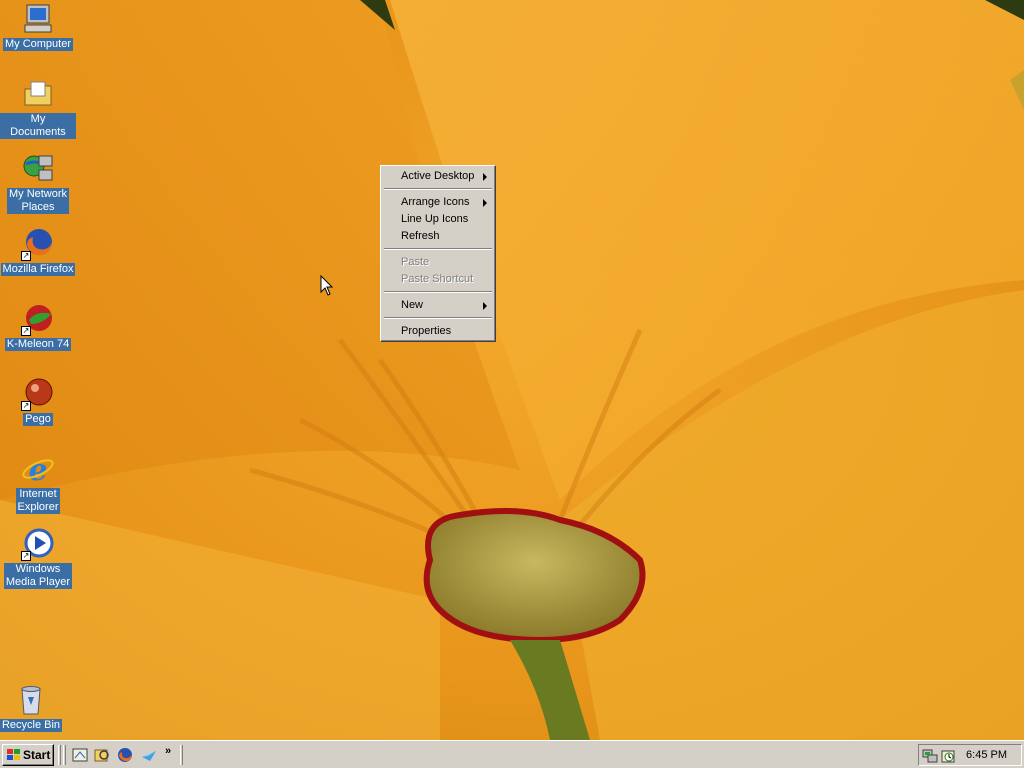 The width and height of the screenshot is (1024, 768). What do you see at coordinates (38, 344) in the screenshot?
I see `desktop-icon-label: K-Meleon 74` at bounding box center [38, 344].